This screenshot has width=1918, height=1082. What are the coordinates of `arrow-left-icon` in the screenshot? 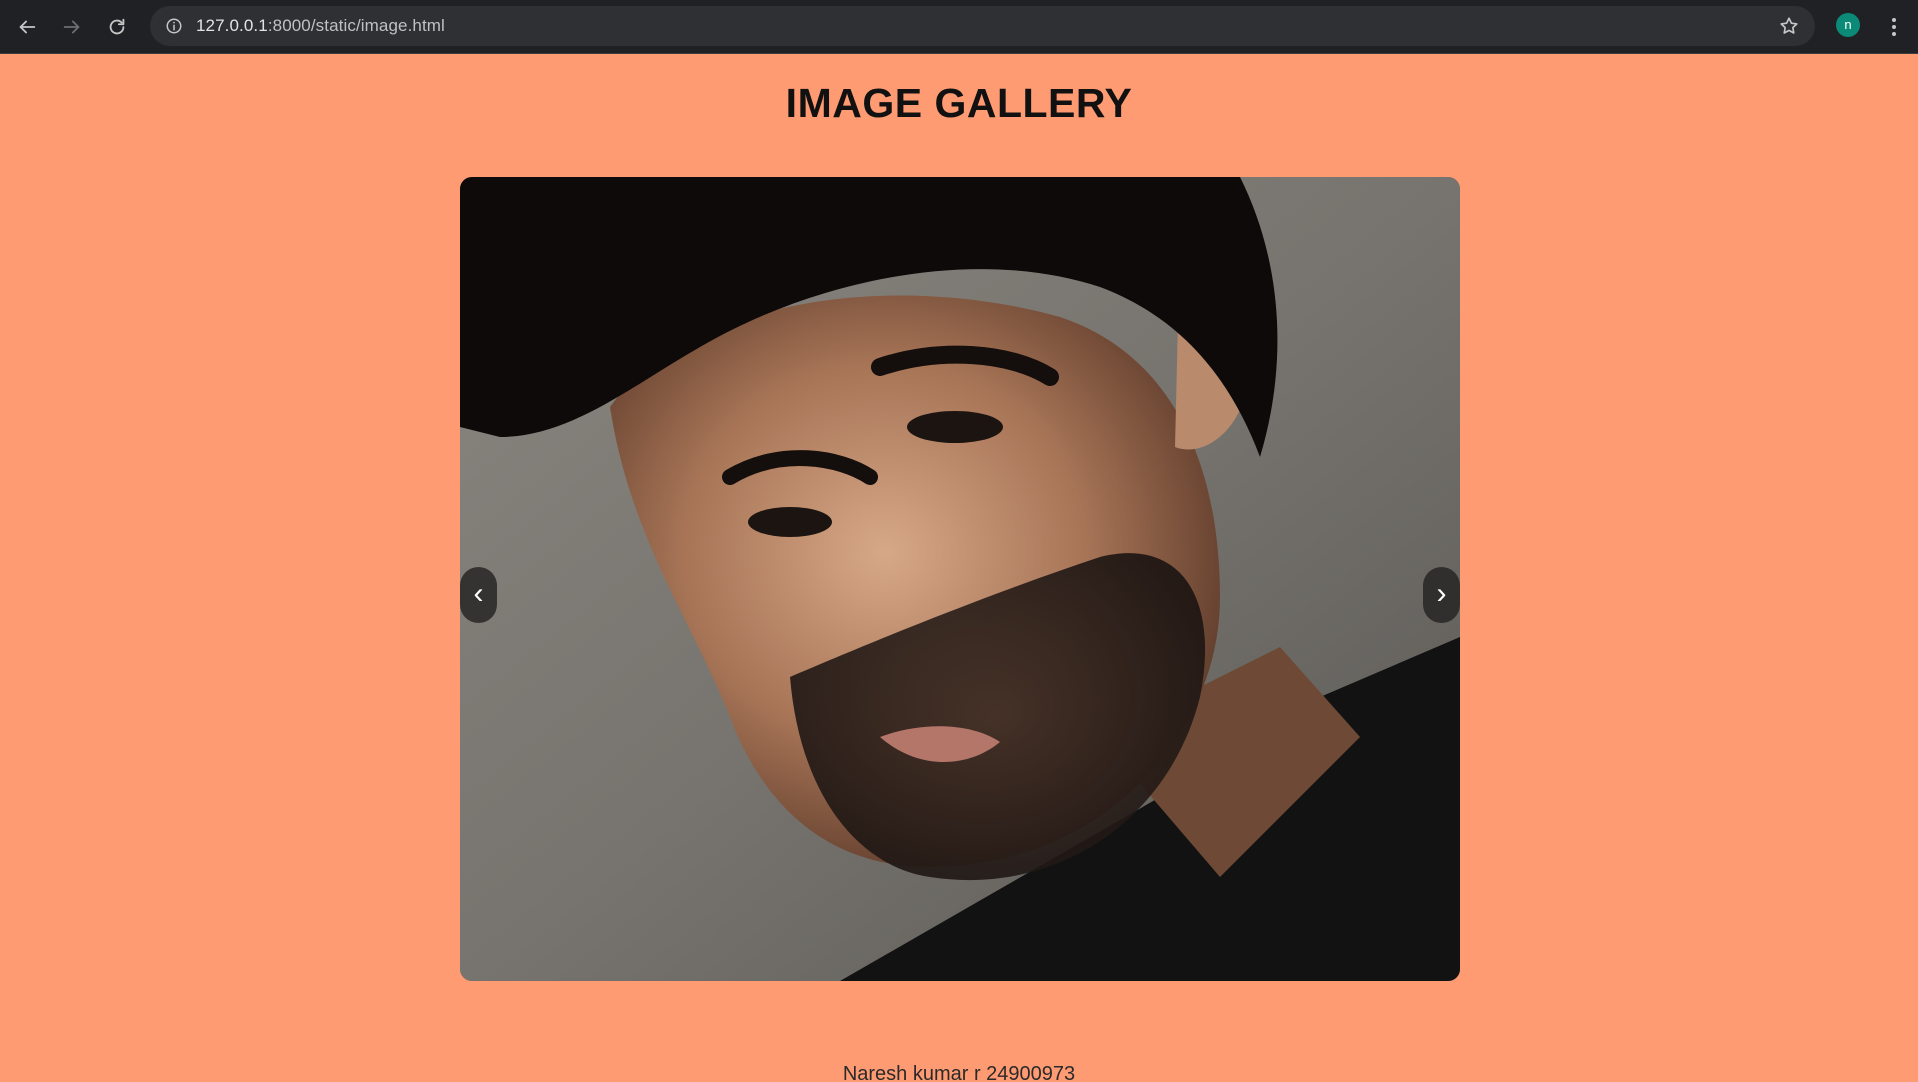 It's located at (27, 27).